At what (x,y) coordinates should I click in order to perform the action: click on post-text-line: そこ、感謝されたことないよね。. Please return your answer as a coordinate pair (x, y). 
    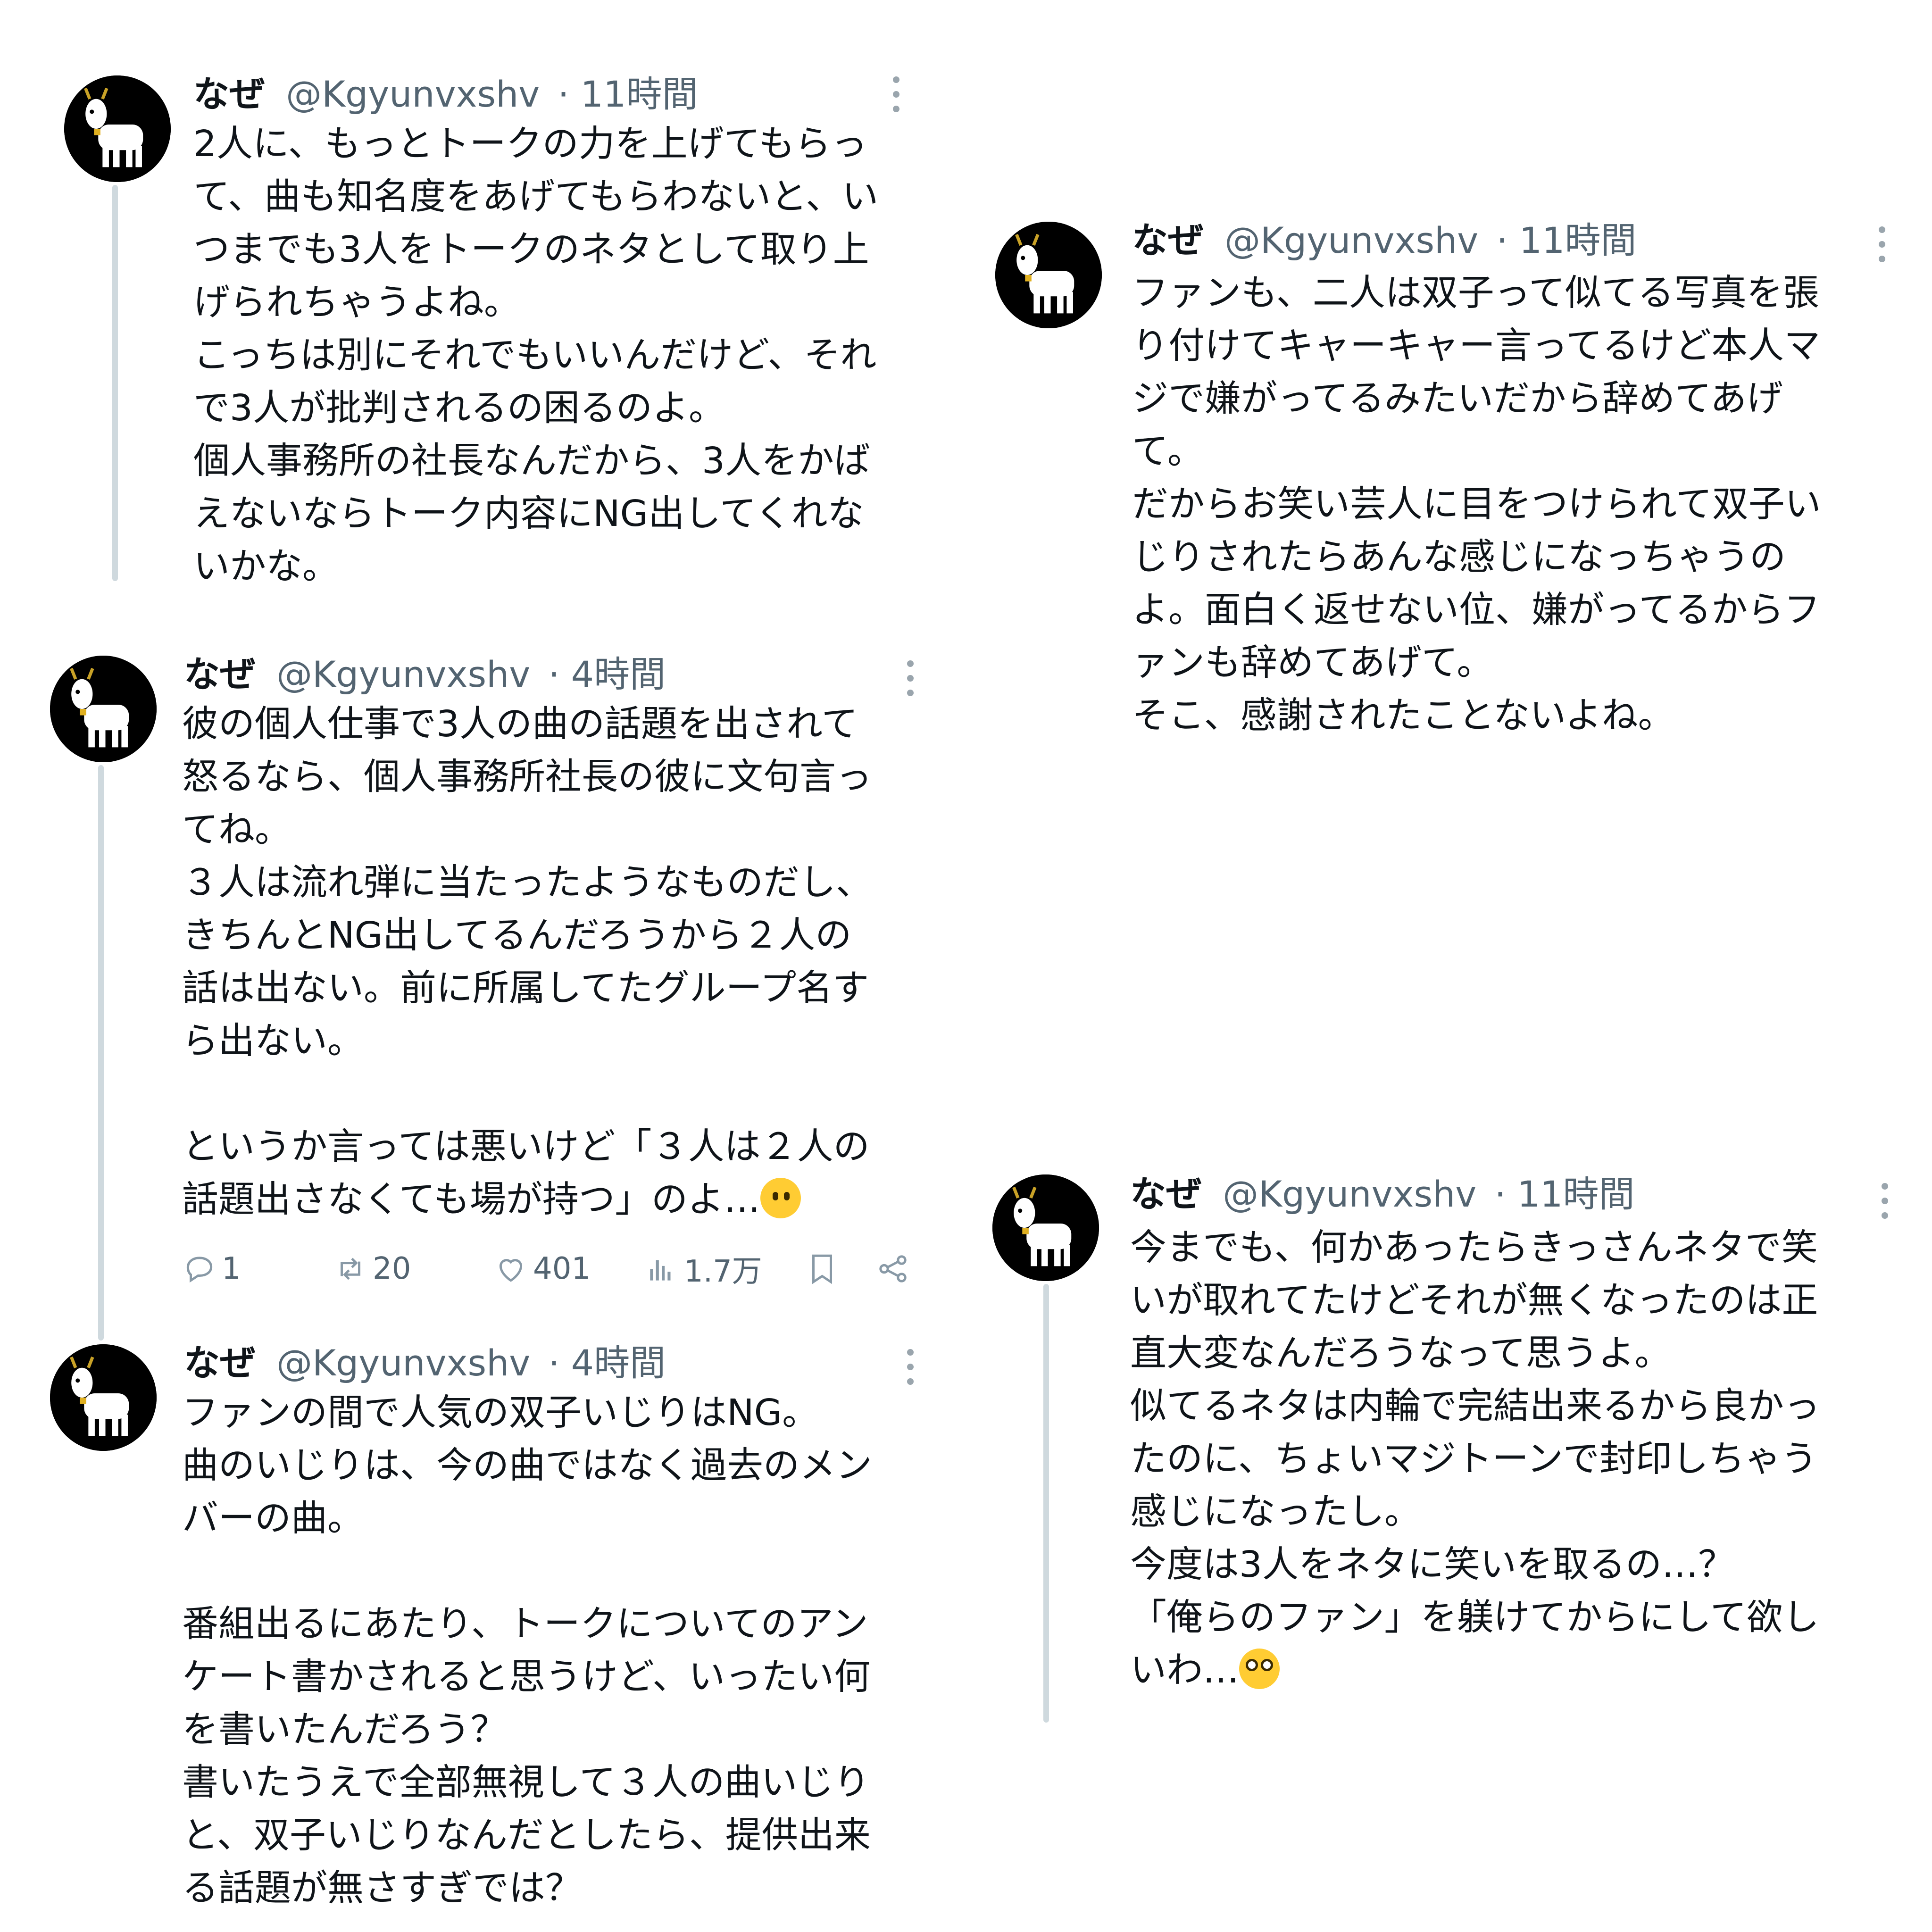
    Looking at the image, I should click on (1403, 716).